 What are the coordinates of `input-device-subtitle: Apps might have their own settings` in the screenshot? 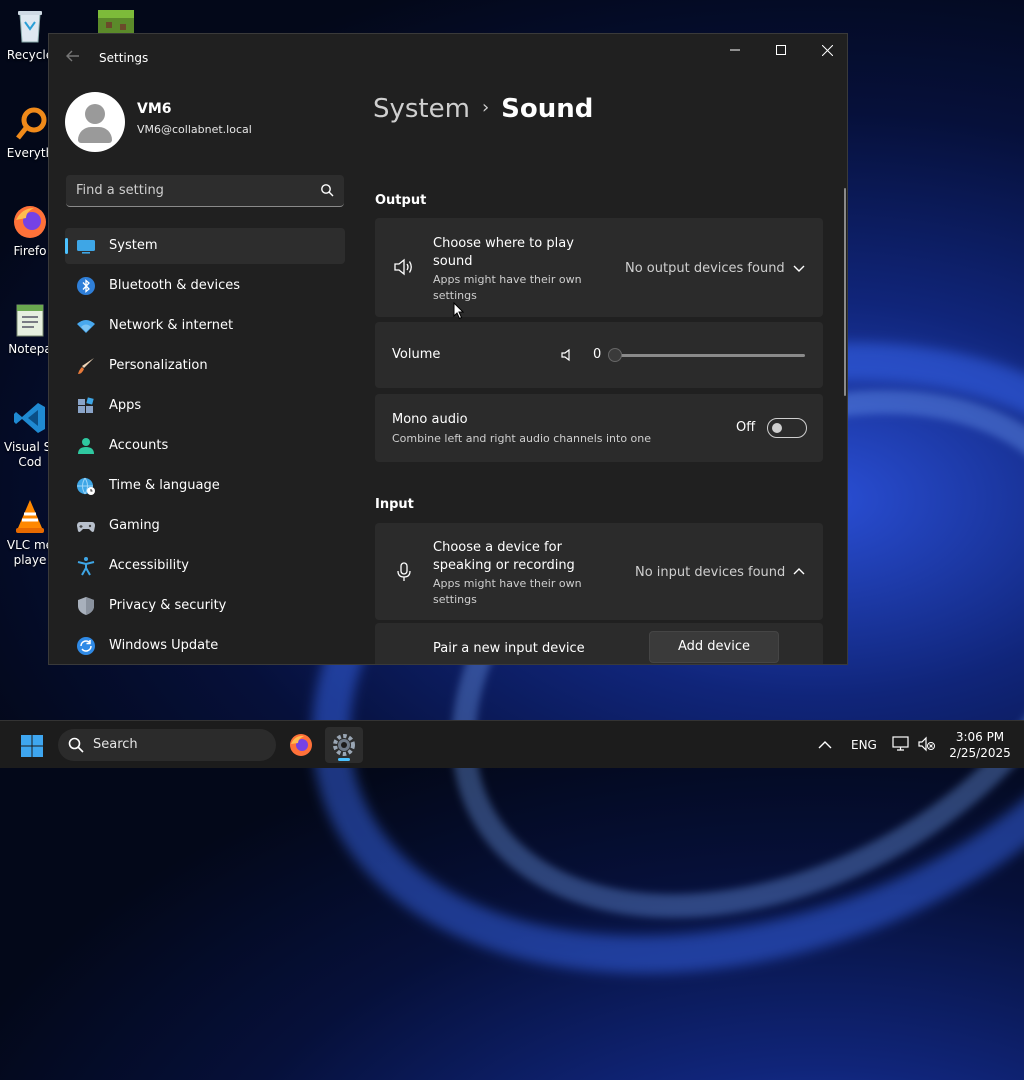 It's located at (507, 591).